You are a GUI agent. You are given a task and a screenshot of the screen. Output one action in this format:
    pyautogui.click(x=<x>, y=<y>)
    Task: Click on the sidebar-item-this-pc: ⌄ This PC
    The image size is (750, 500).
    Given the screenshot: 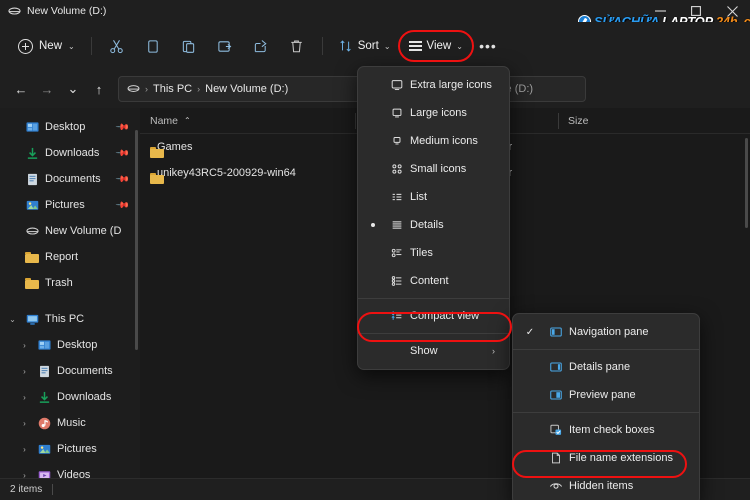 What is the action you would take?
    pyautogui.click(x=70, y=319)
    